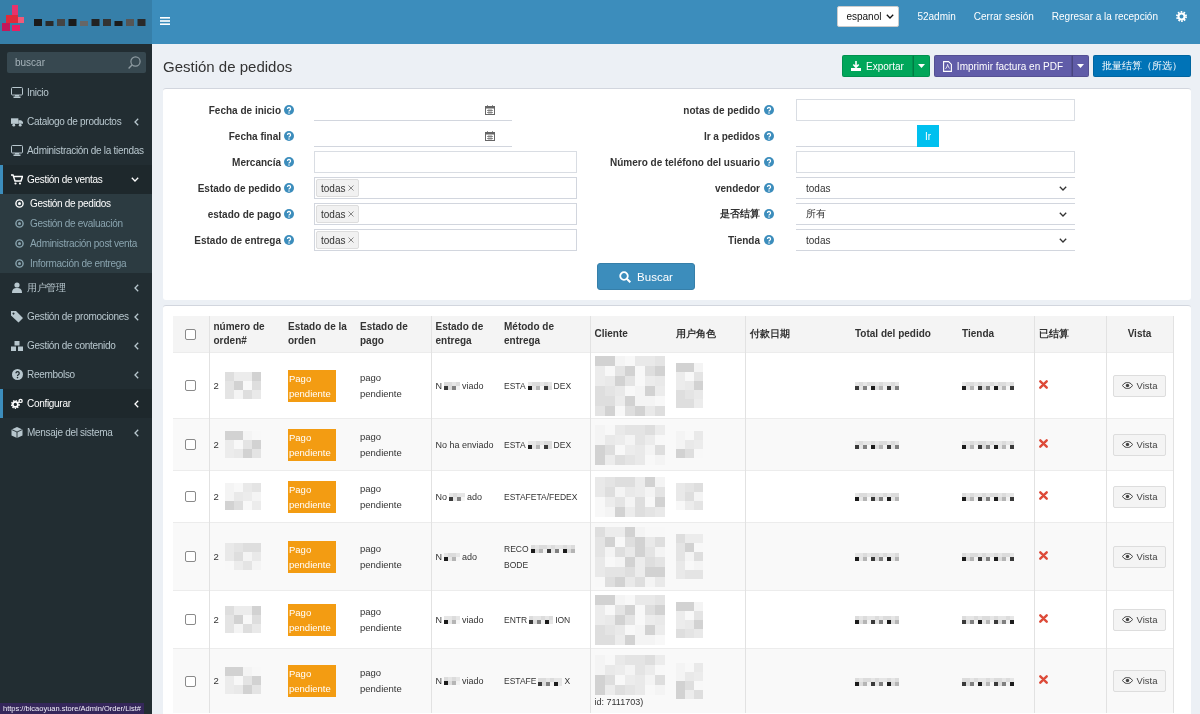  What do you see at coordinates (1142, 66) in the screenshot?
I see `batch-settle-button: 批量结算（所选）` at bounding box center [1142, 66].